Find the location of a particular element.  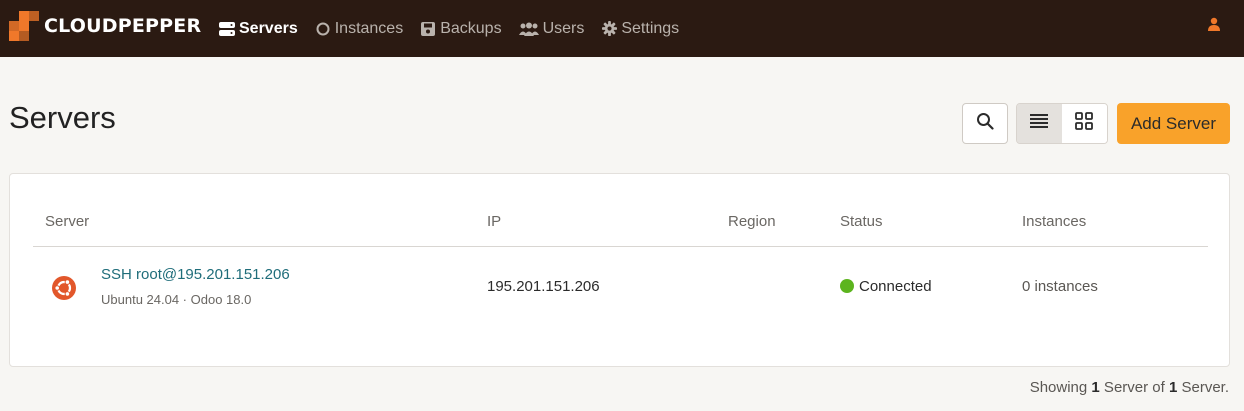

list-view-button is located at coordinates (1039, 123).